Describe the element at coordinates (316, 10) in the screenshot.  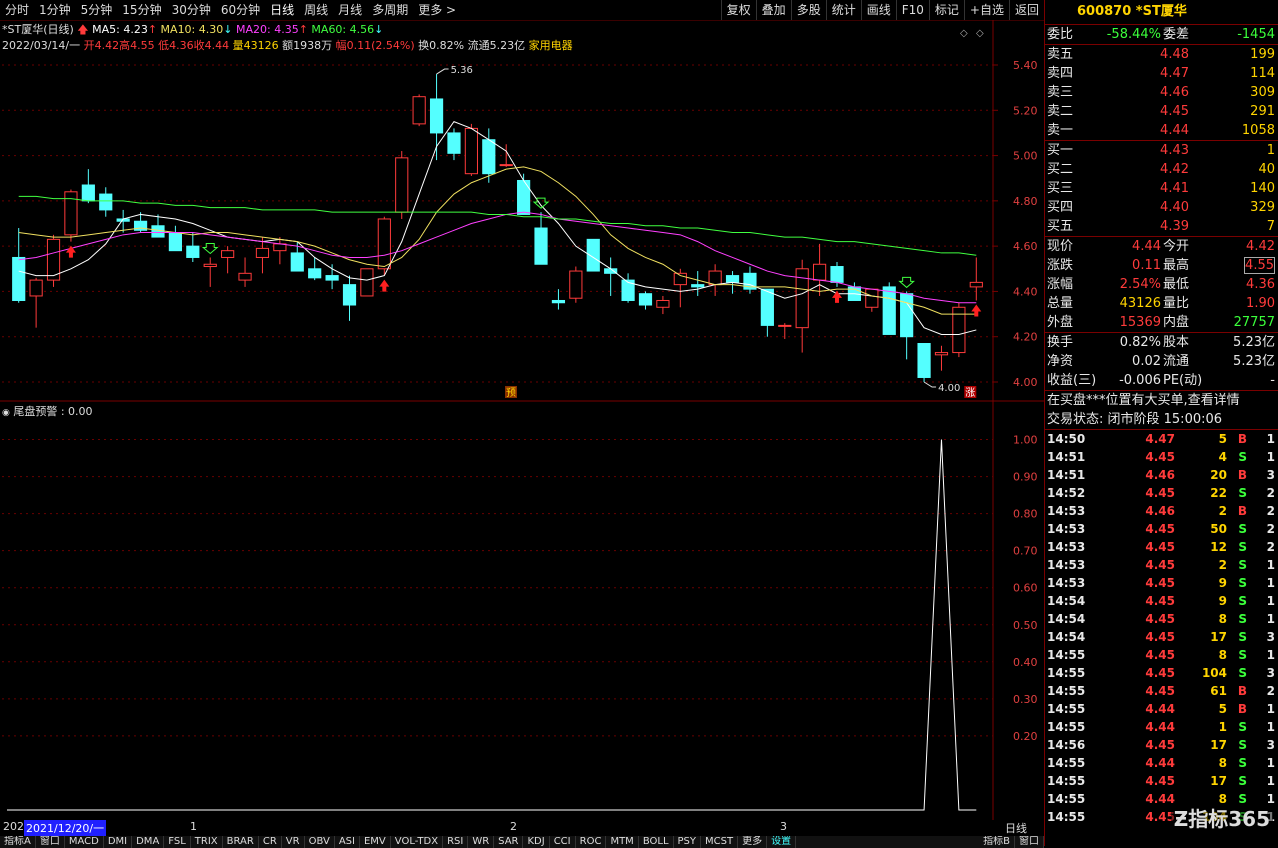
I see `period-tab: 周线` at that location.